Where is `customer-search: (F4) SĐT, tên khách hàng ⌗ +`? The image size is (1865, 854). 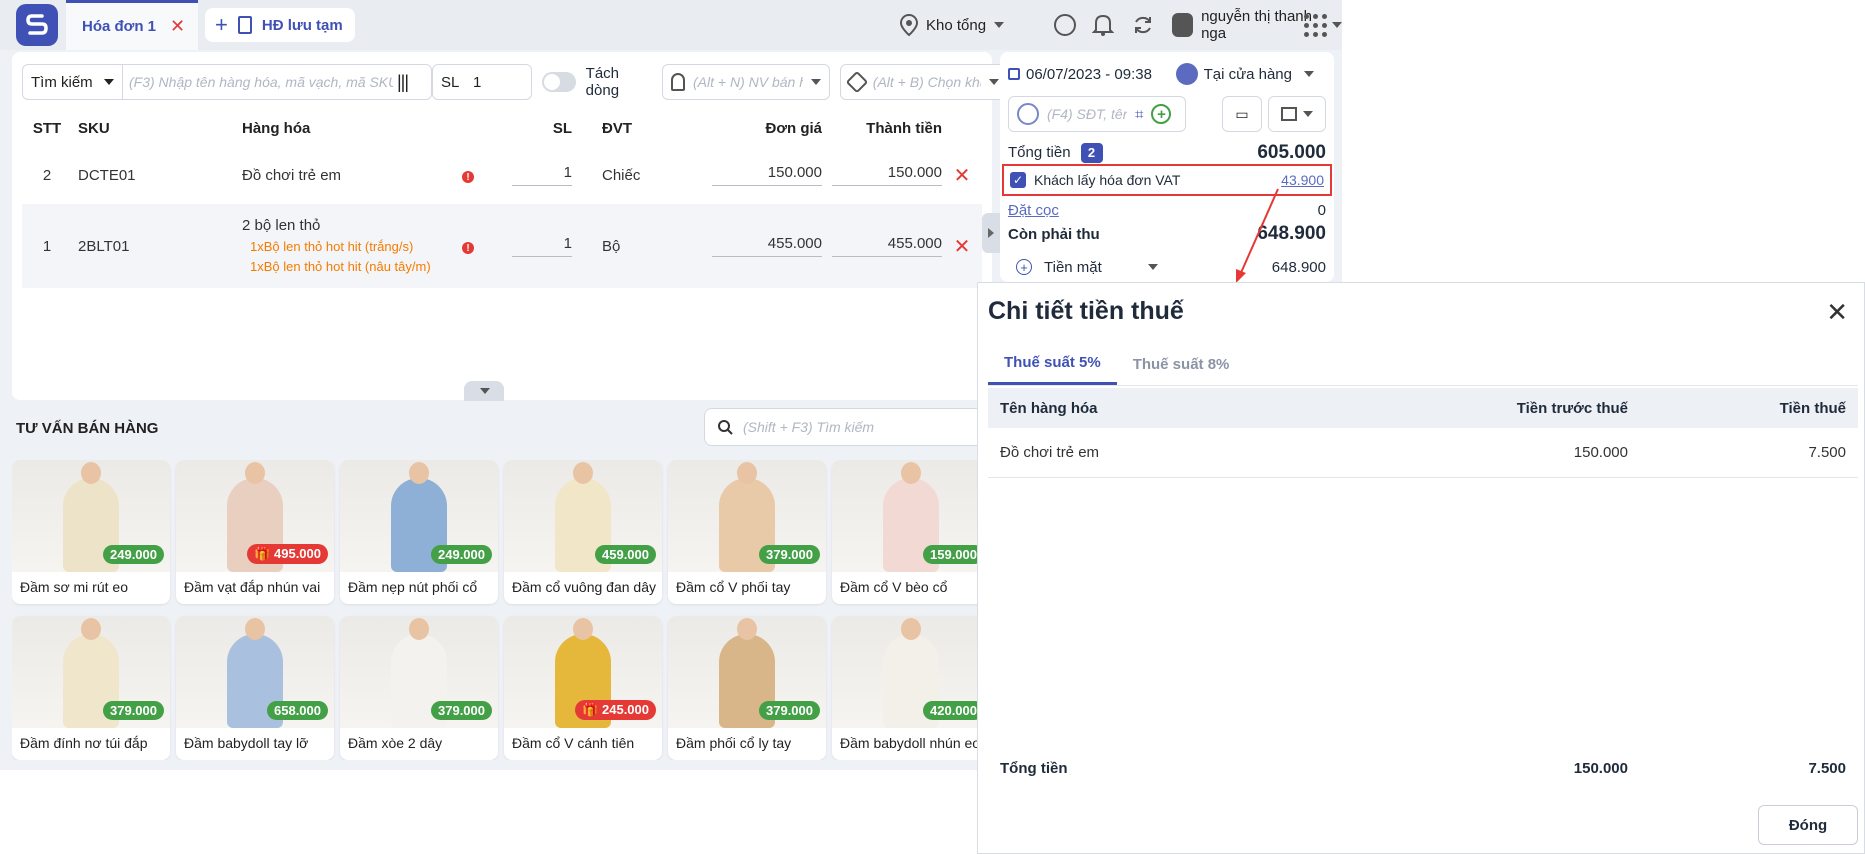
customer-search: (F4) SĐT, tên khách hàng ⌗ + is located at coordinates (1097, 114).